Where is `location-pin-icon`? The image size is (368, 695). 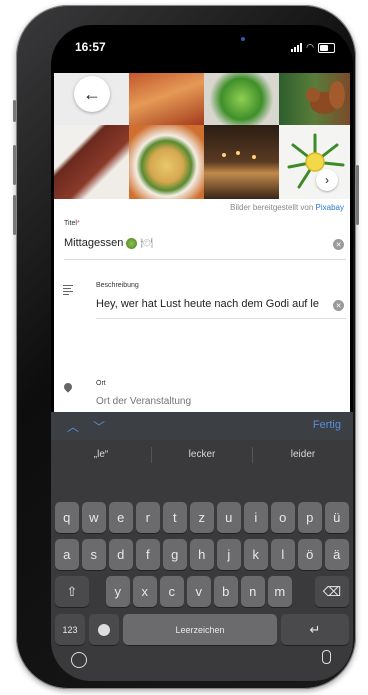 location-pin-icon is located at coordinates (68, 387).